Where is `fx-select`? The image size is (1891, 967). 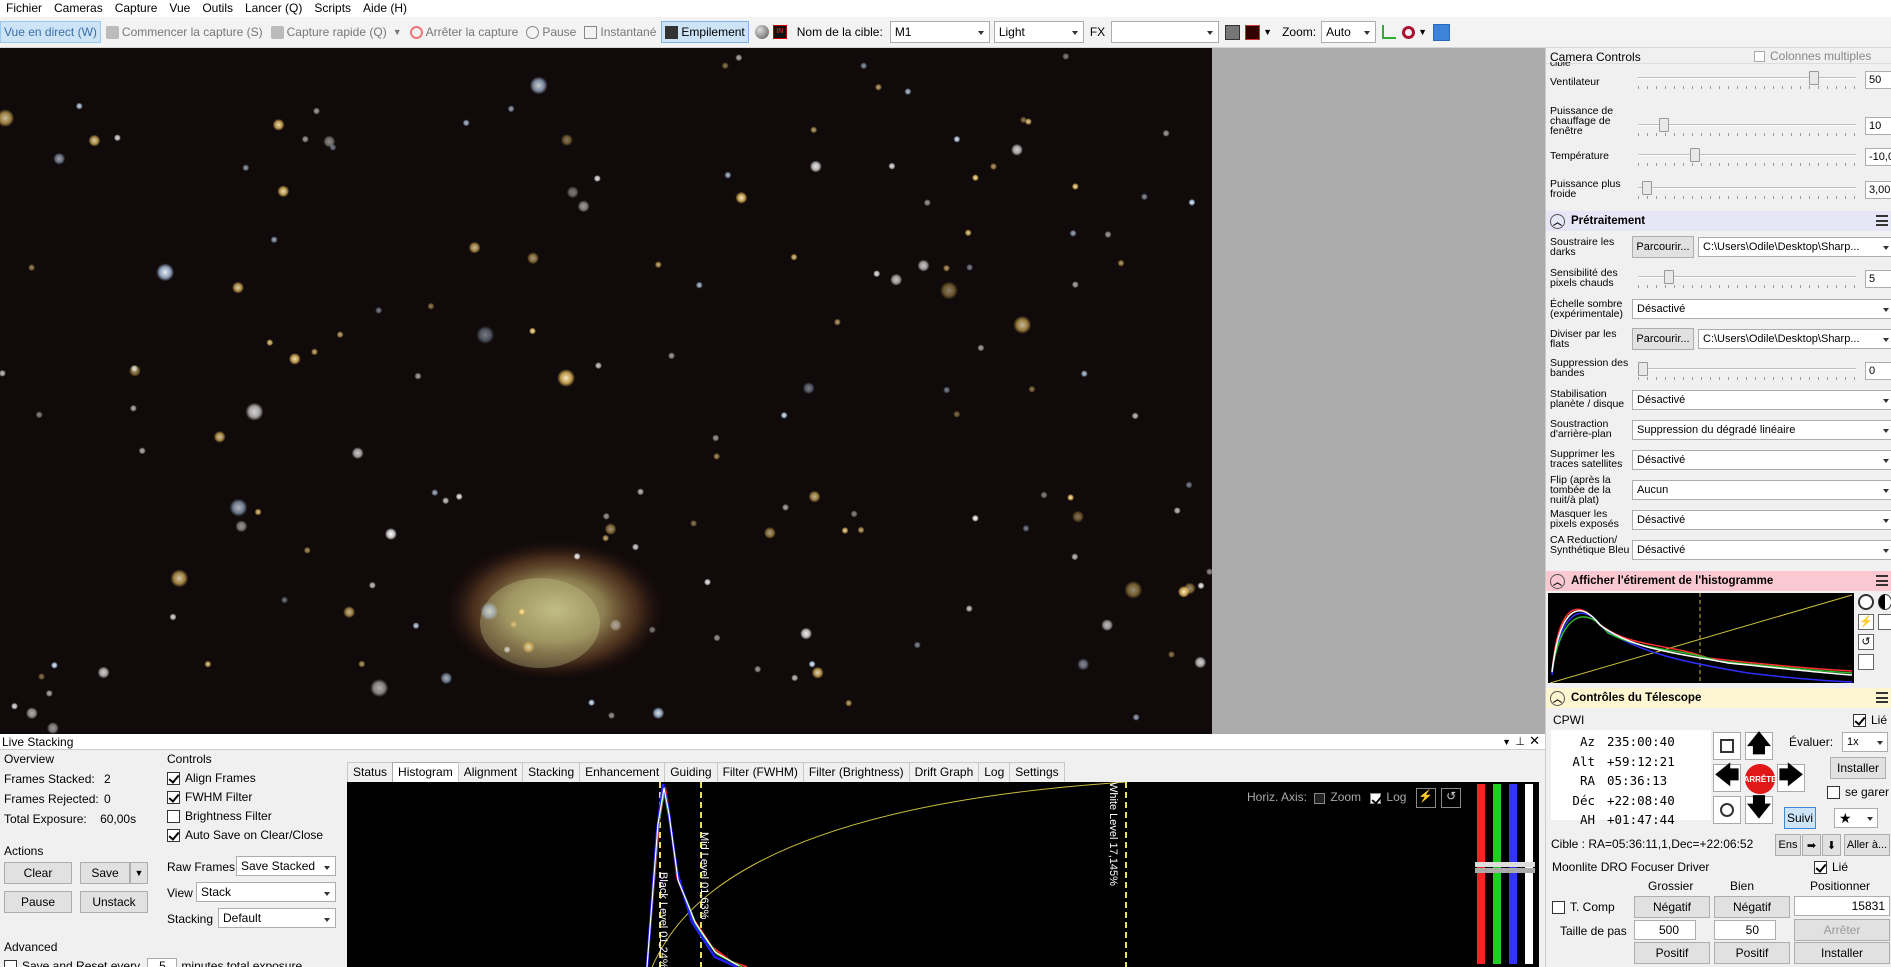
fx-select is located at coordinates (1165, 32).